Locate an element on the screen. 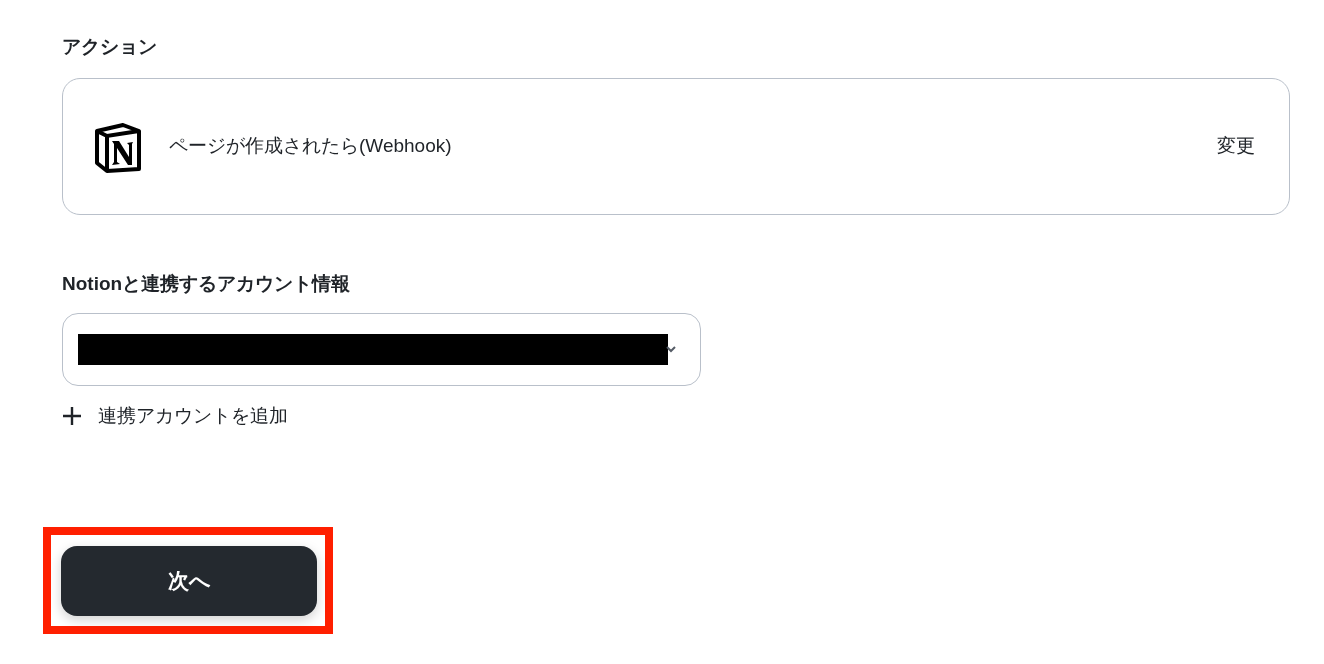  action-title: ページが作成されたら(Webhook) is located at coordinates (311, 146).